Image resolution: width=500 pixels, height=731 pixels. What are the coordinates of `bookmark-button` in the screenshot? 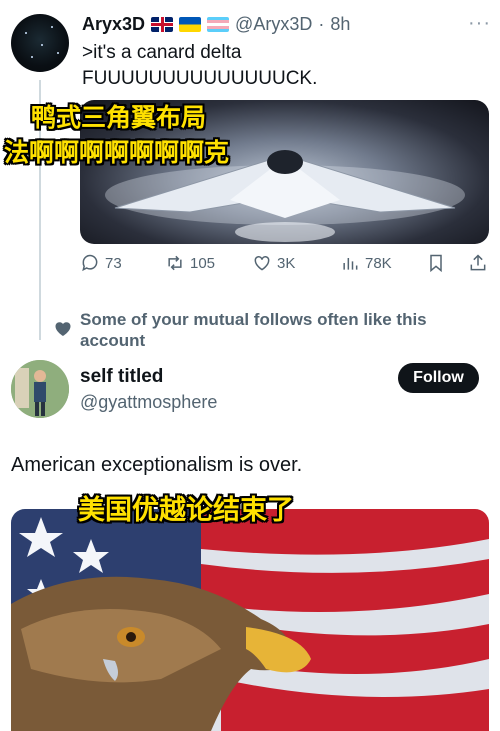 It's located at (436, 263).